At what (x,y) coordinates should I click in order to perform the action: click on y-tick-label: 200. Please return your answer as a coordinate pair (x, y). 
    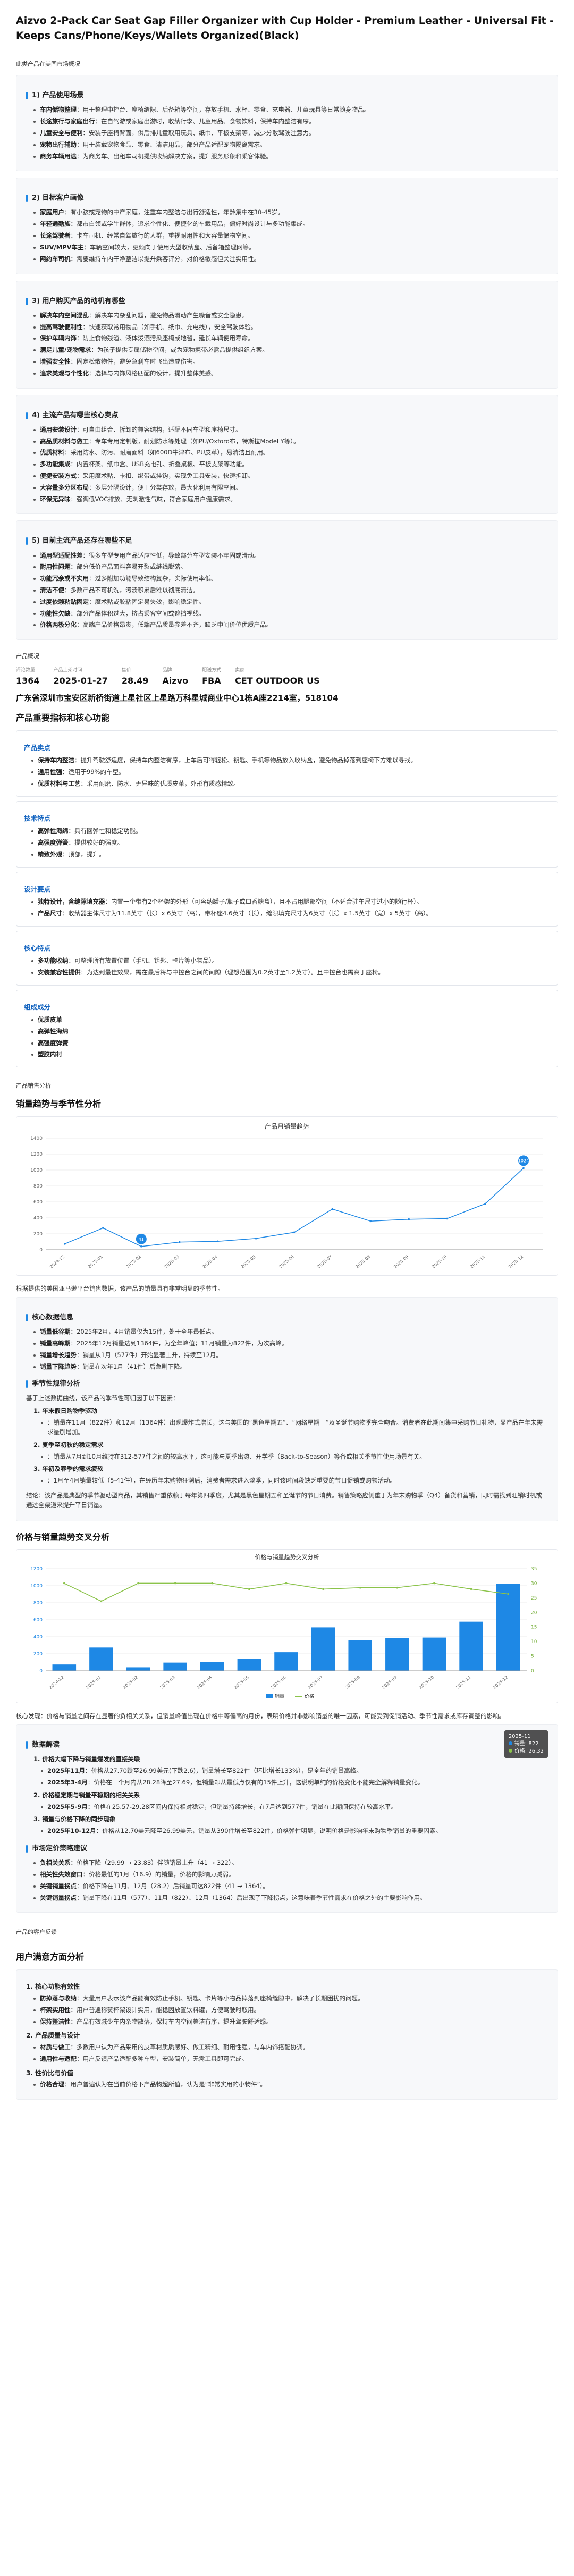
    Looking at the image, I should click on (38, 1234).